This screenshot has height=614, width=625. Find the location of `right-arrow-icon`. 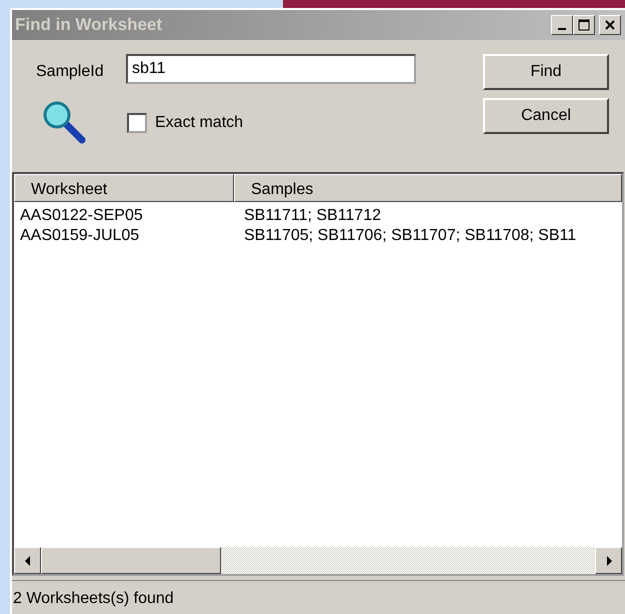

right-arrow-icon is located at coordinates (608, 561).